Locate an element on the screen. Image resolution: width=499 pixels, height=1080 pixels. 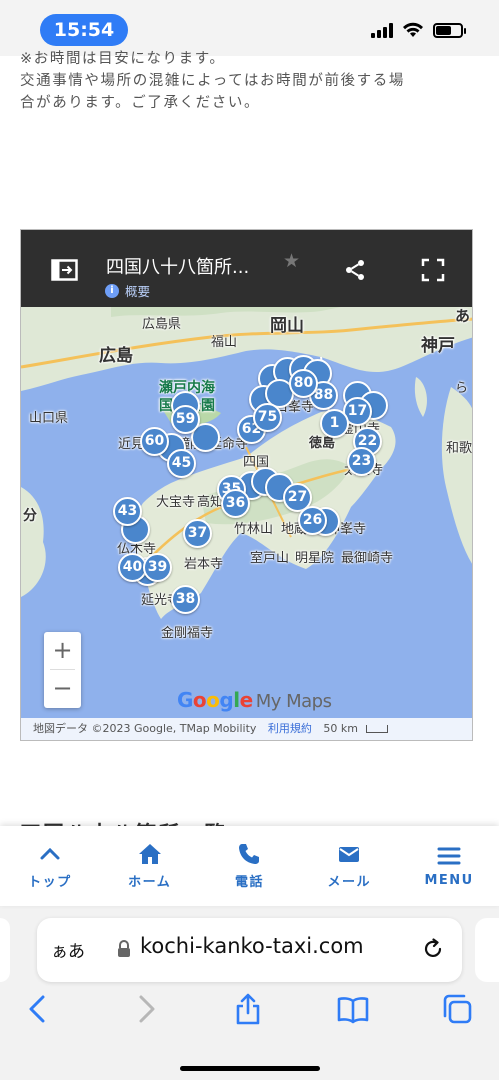
map-header: 四国八十八箇所... ★ i 概要 is located at coordinates (246, 268).